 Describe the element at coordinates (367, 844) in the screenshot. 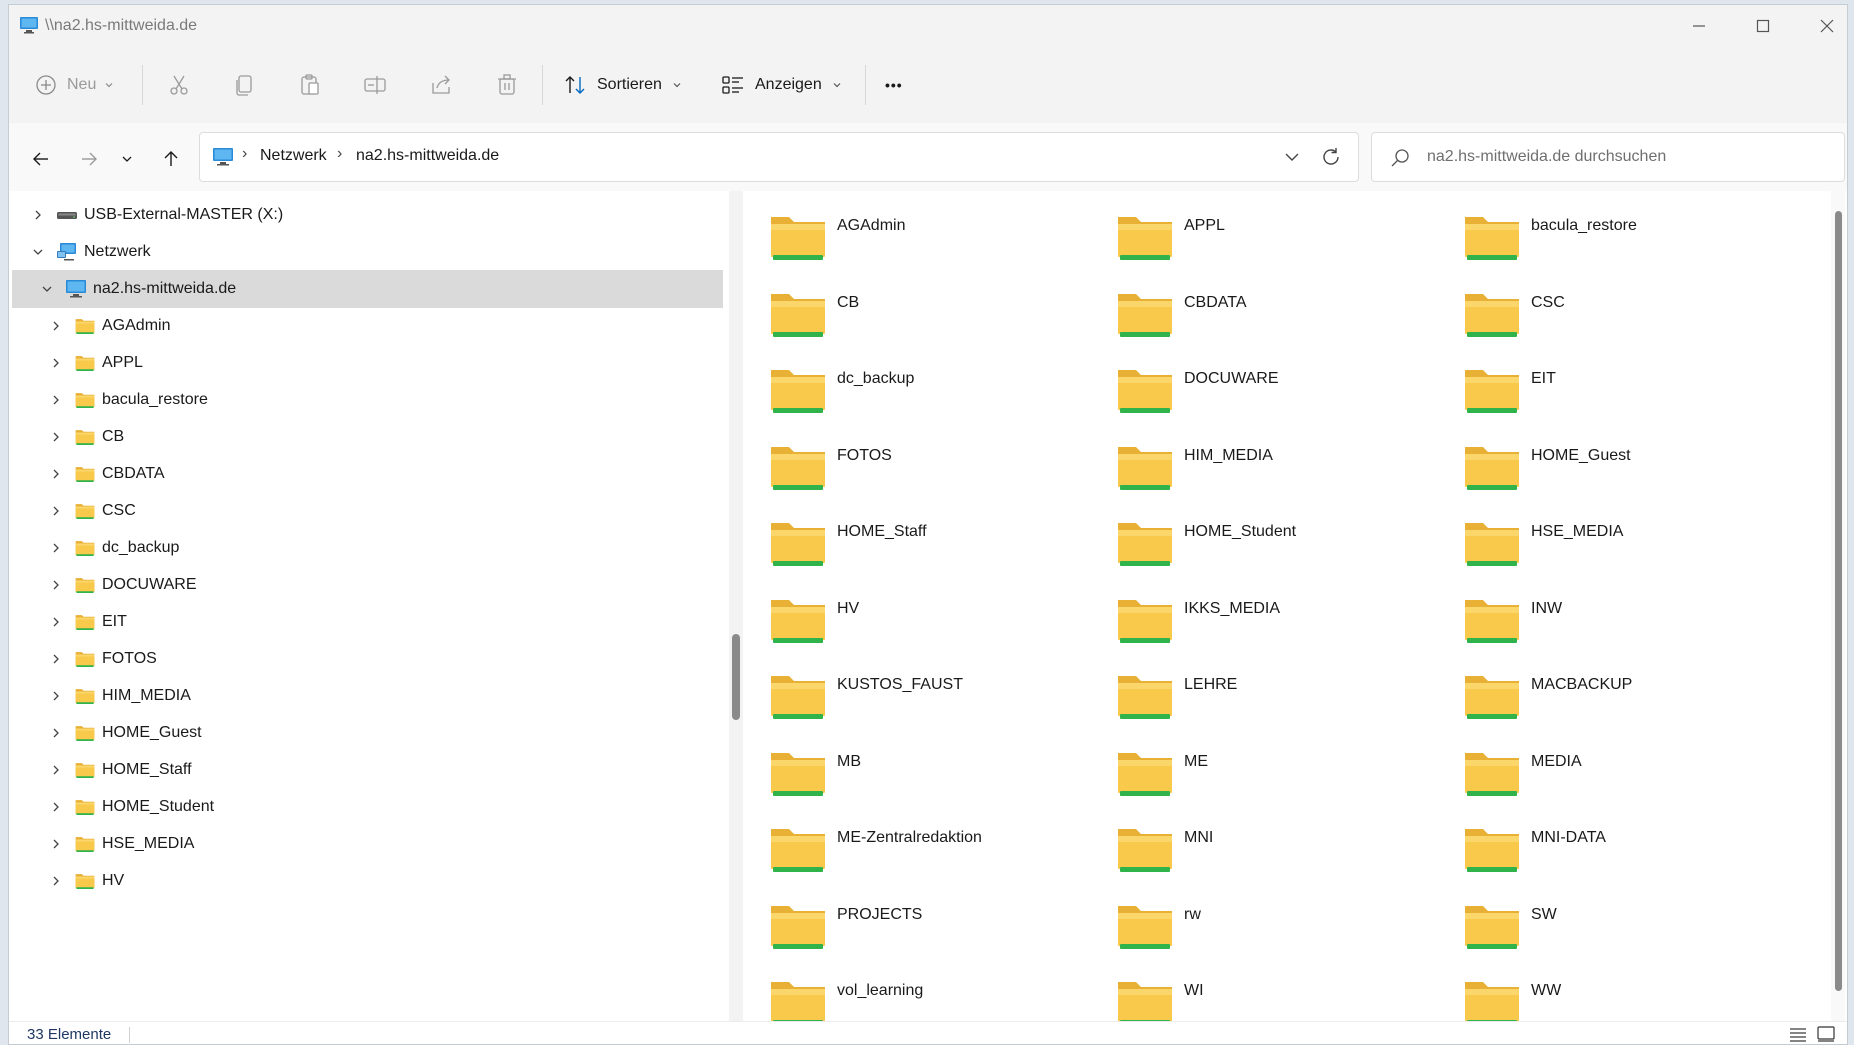

I see `tree-item-hse-media: HSE_MEDIA` at that location.